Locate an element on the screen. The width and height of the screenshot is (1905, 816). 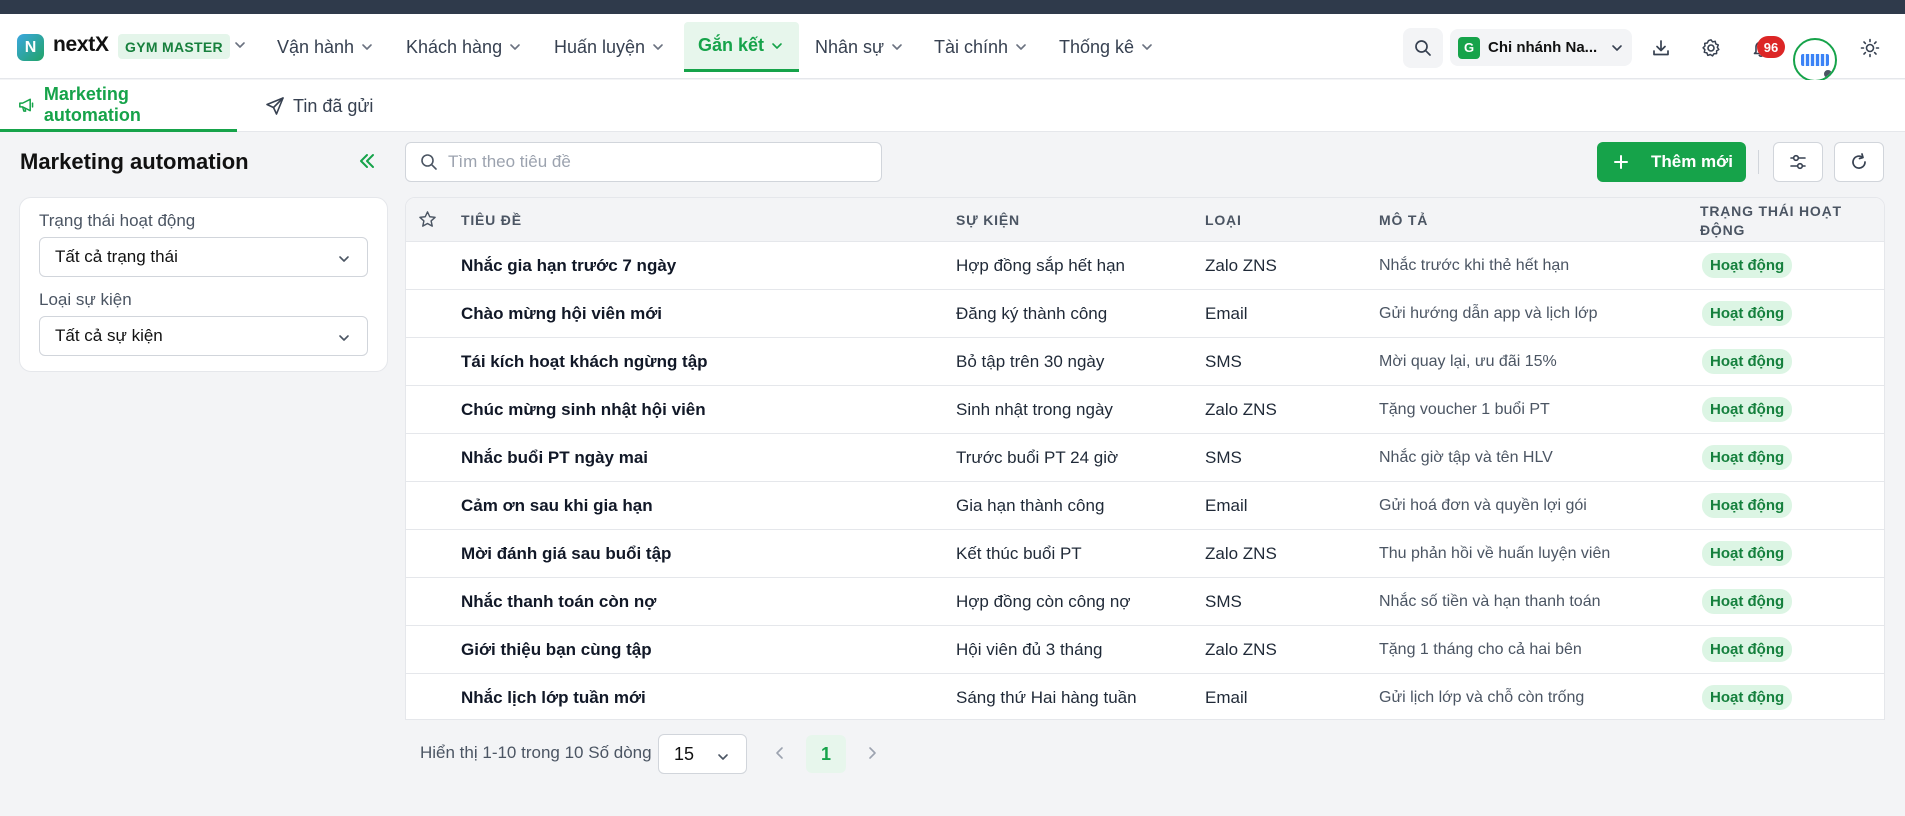
row-description: Nhắc giờ tập và tên HLV is located at coordinates (1466, 457).